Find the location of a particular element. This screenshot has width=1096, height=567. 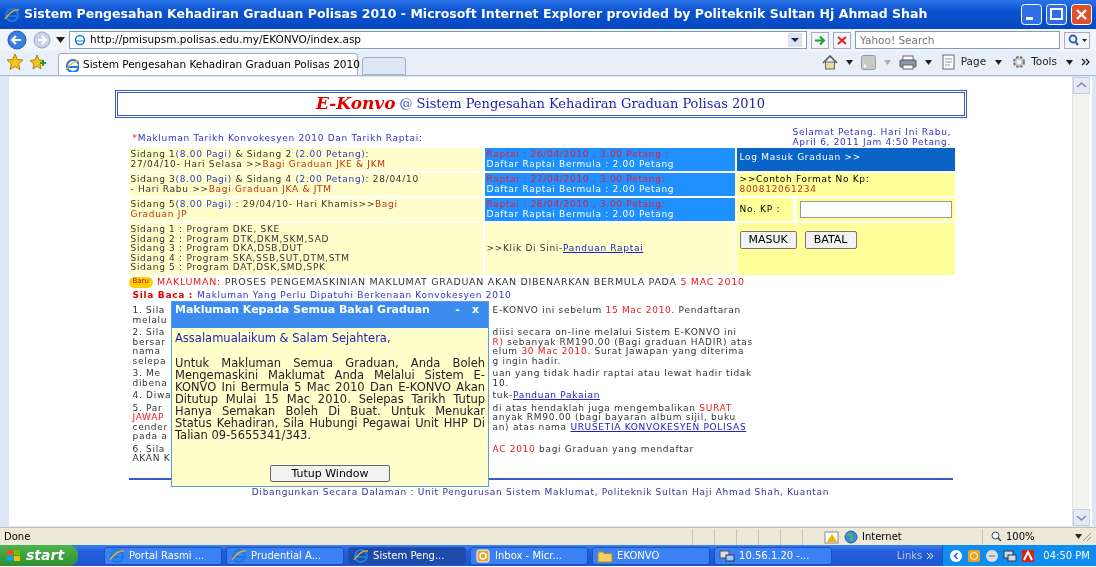

cancel-button: BATAL is located at coordinates (830, 240).